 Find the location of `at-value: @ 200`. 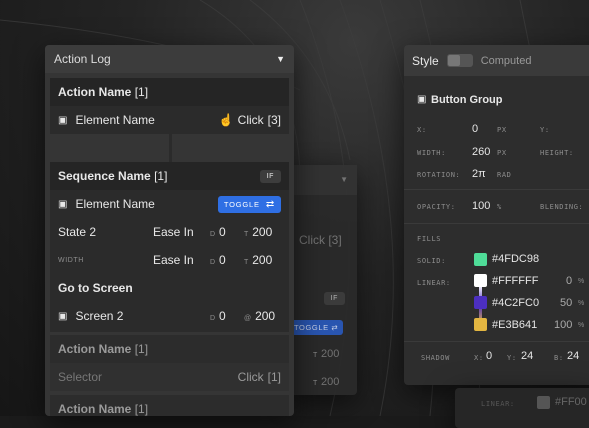

at-value: @ 200 is located at coordinates (259, 316).